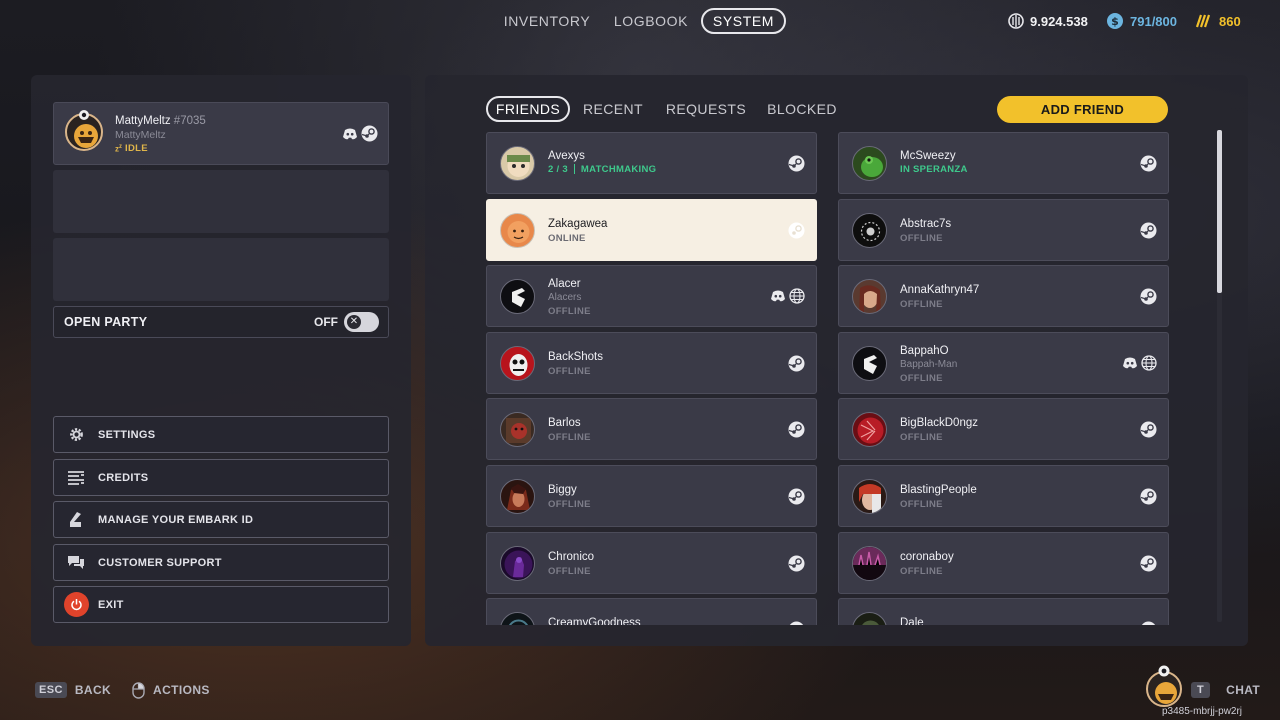 The height and width of the screenshot is (720, 1280). What do you see at coordinates (562, 490) in the screenshot?
I see `friend-name: Biggy` at bounding box center [562, 490].